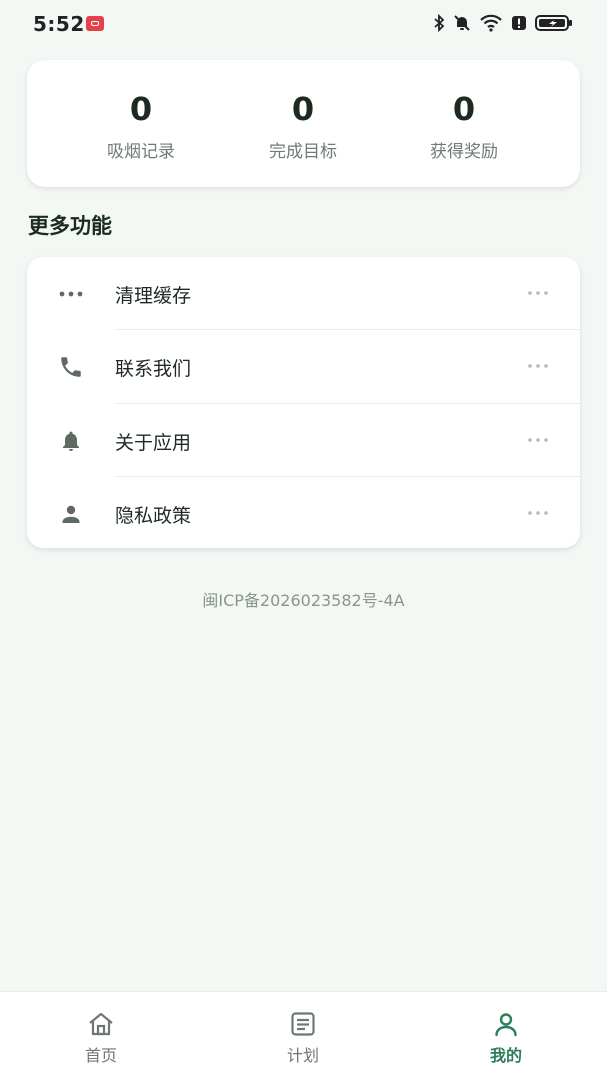  What do you see at coordinates (553, 23) in the screenshot?
I see `battery-icon` at bounding box center [553, 23].